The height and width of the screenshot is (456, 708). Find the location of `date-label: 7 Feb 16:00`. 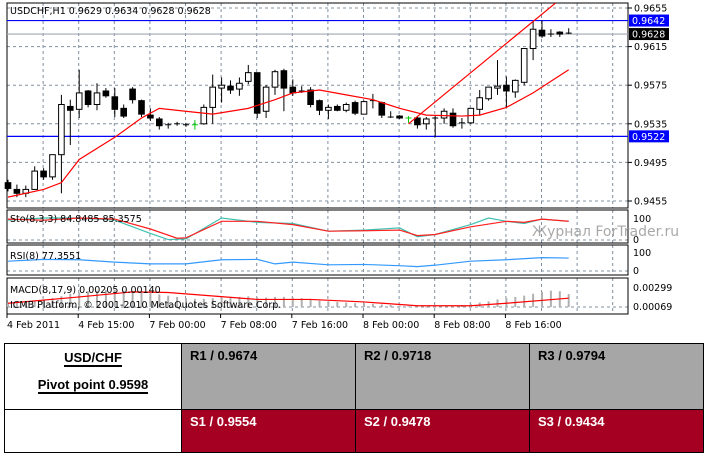

date-label: 7 Feb 16:00 is located at coordinates (320, 325).